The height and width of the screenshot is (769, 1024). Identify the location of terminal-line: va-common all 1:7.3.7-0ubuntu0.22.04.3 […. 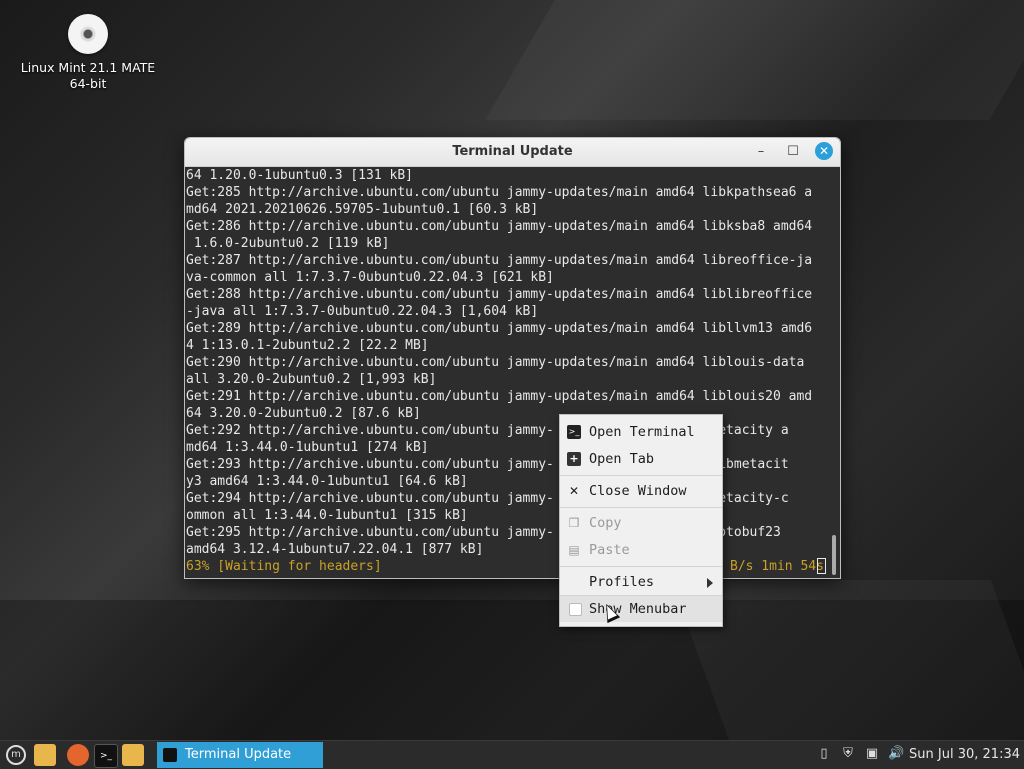
(370, 277).